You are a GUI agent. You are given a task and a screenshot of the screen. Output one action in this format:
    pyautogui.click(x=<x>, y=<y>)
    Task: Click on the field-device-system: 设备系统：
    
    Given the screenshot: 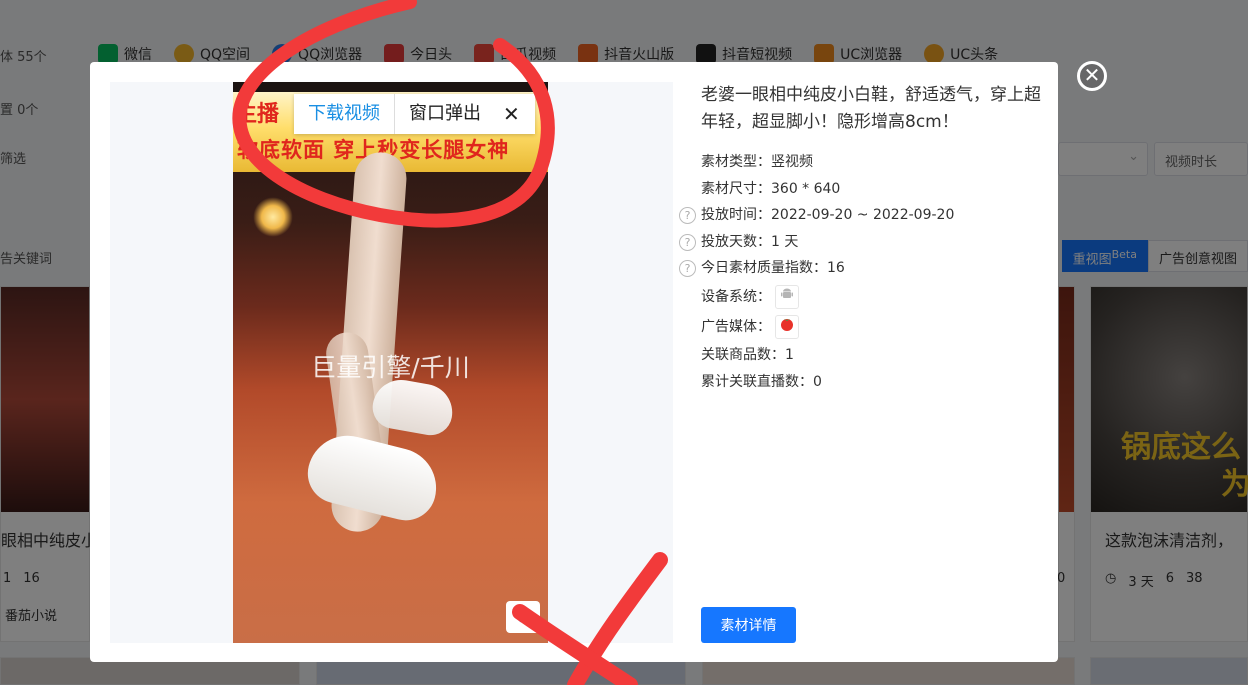 What is the action you would take?
    pyautogui.click(x=871, y=297)
    